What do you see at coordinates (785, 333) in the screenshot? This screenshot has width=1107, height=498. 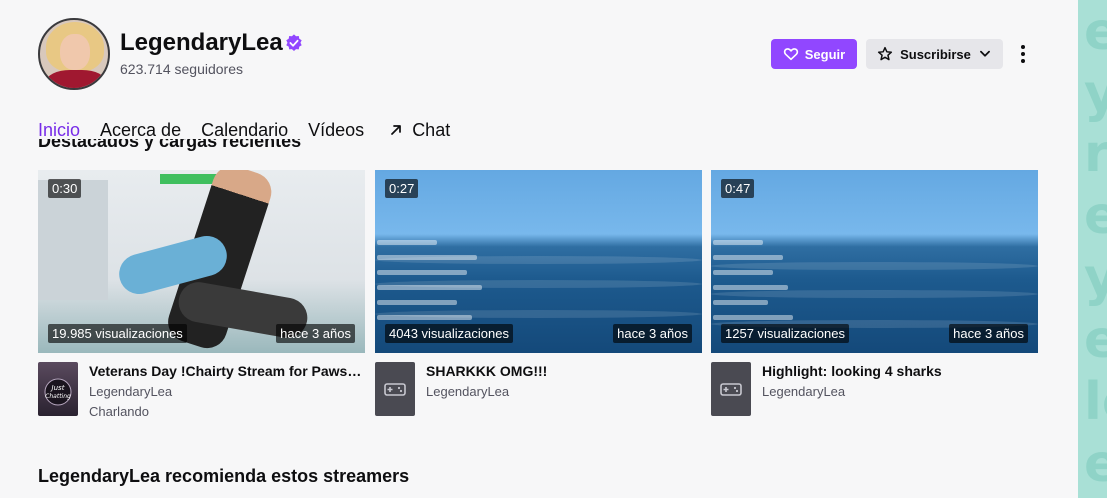 I see `views-badge: 1257 visualizaciones` at bounding box center [785, 333].